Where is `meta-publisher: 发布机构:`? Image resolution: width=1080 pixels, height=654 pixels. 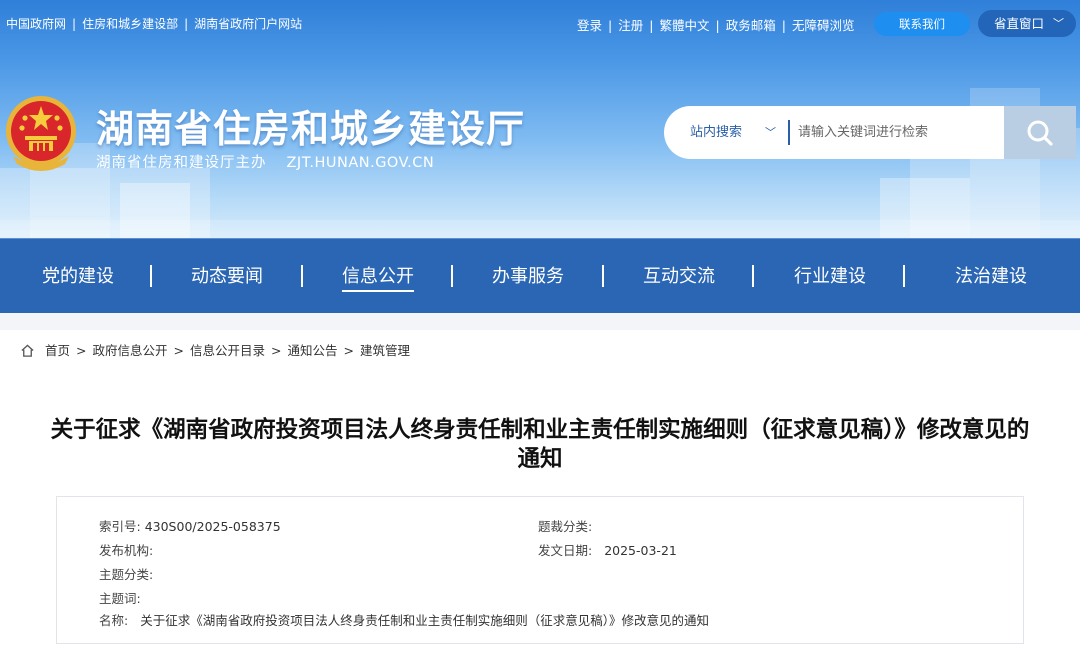 meta-publisher: 发布机构: is located at coordinates (126, 549).